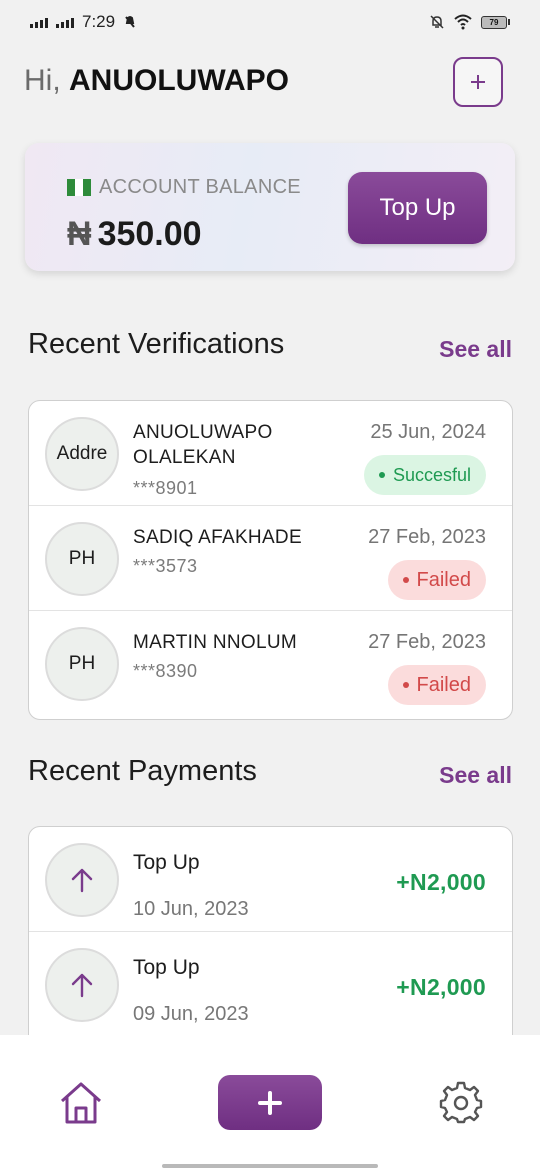 Image resolution: width=540 pixels, height=1170 pixels. What do you see at coordinates (270, 22) in the screenshot?
I see `status-bar: 7:29 79` at bounding box center [270, 22].